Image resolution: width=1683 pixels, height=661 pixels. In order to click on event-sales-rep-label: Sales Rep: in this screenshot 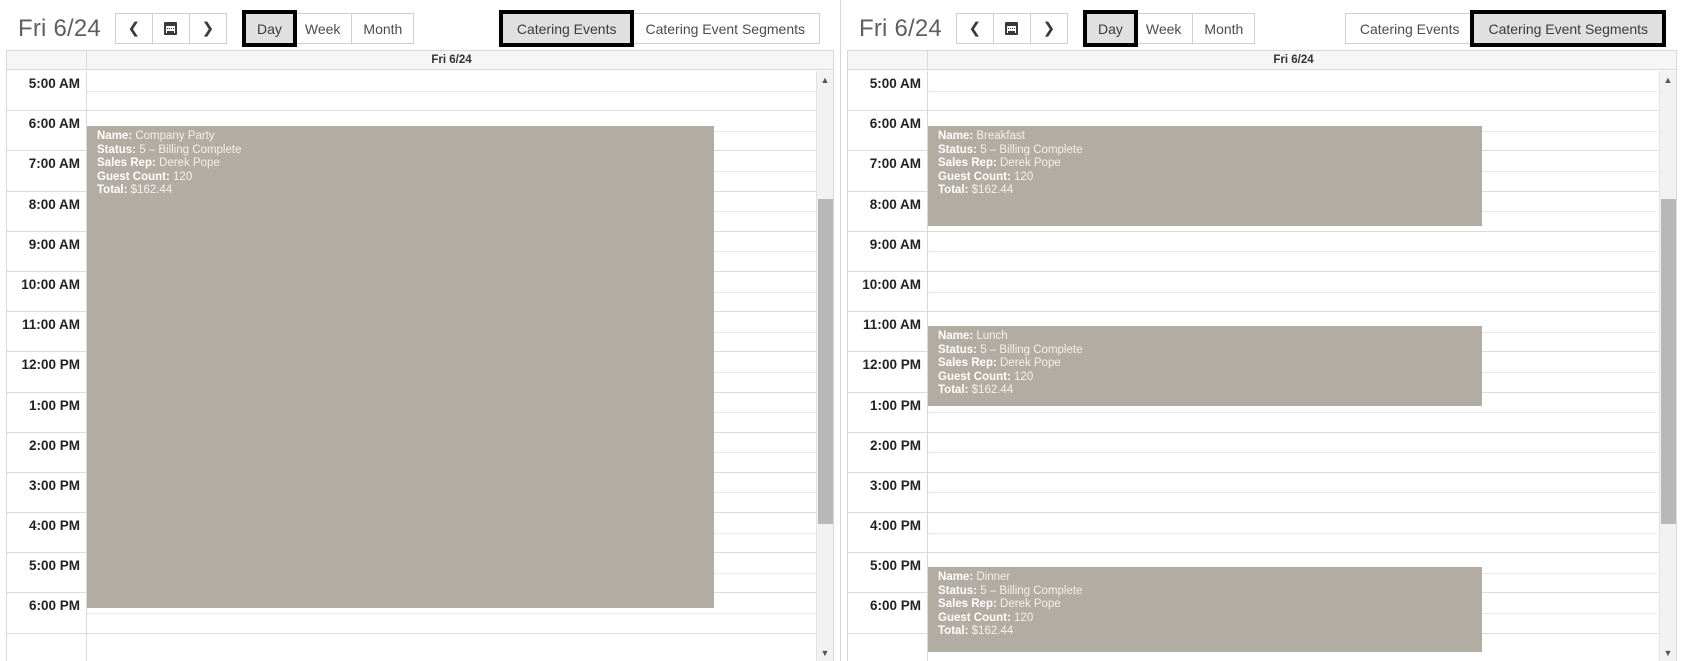, I will do `click(126, 163)`.